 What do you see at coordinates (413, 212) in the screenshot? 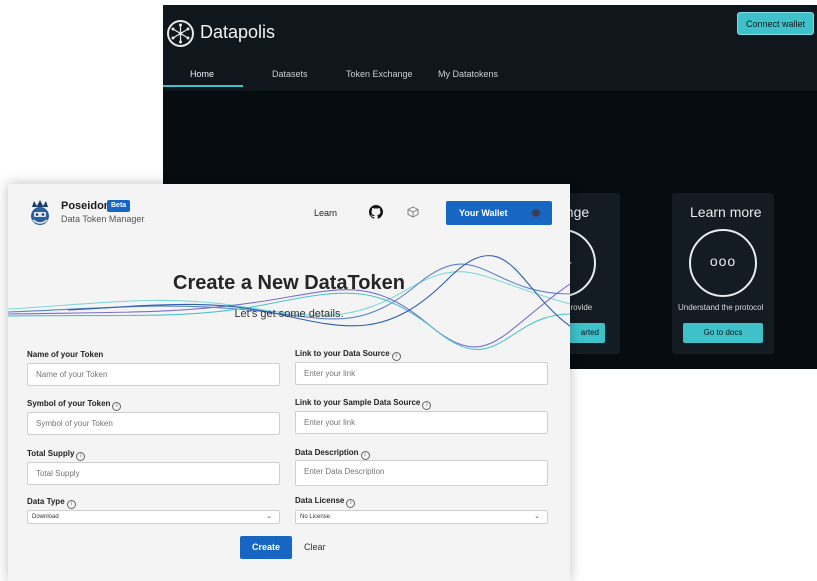
I see `box-icon` at bounding box center [413, 212].